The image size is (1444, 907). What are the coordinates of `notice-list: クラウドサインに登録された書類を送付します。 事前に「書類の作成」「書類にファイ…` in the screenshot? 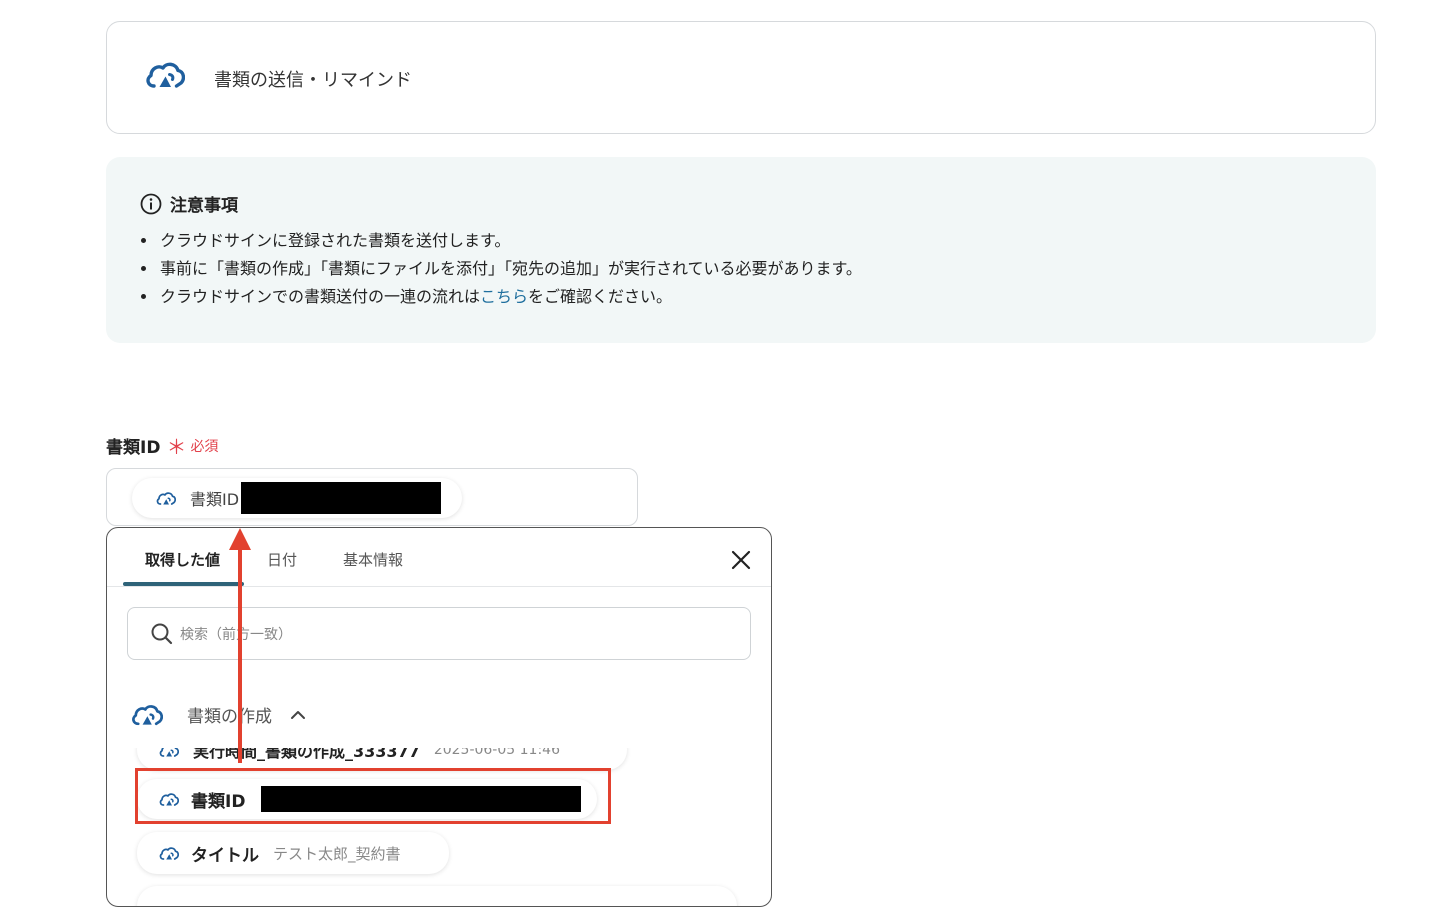 It's located at (501, 269).